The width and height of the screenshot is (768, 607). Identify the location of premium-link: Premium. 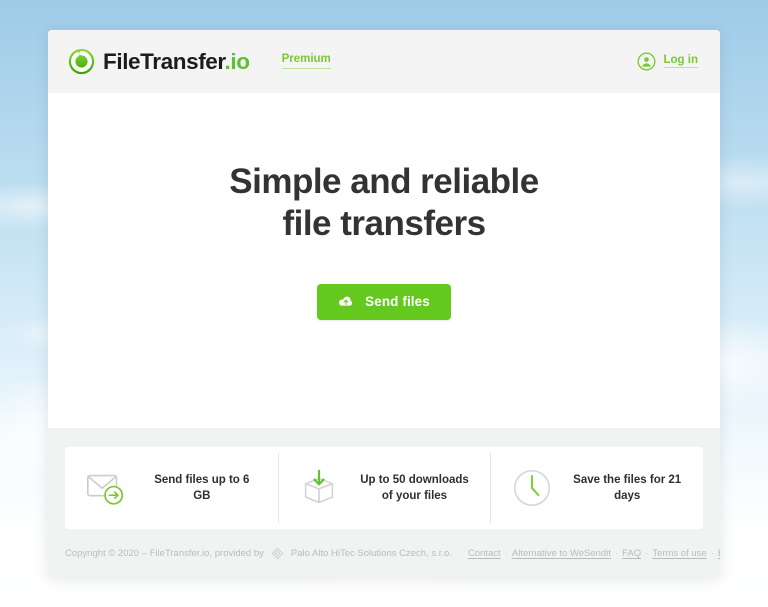
(306, 61).